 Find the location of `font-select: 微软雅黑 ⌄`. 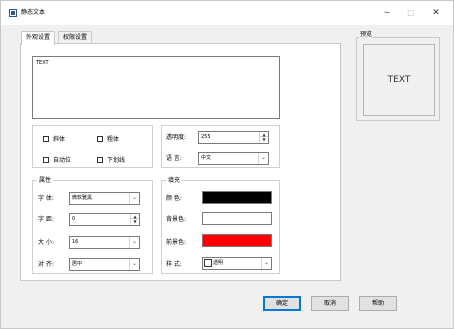

font-select: 微软雅黑 ⌄ is located at coordinates (104, 198).